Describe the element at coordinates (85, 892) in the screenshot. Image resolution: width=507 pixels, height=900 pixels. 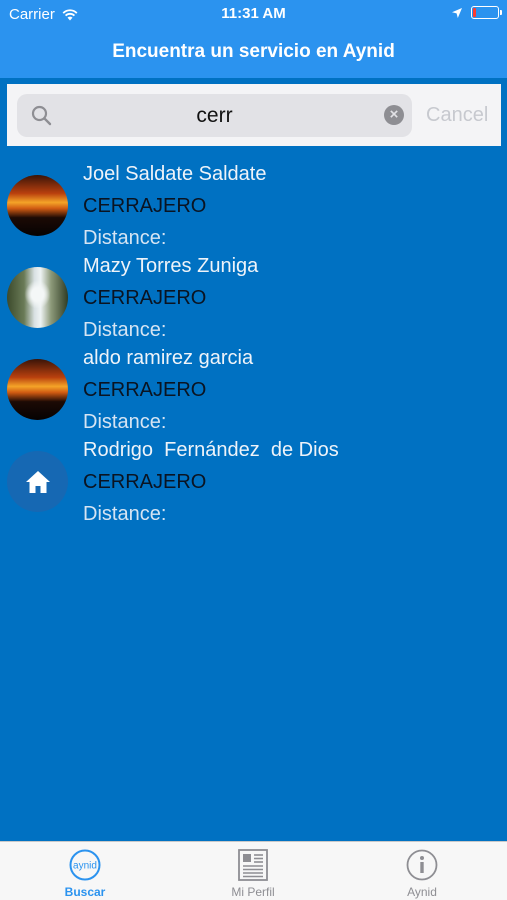
I see `tab-label: Buscar` at that location.